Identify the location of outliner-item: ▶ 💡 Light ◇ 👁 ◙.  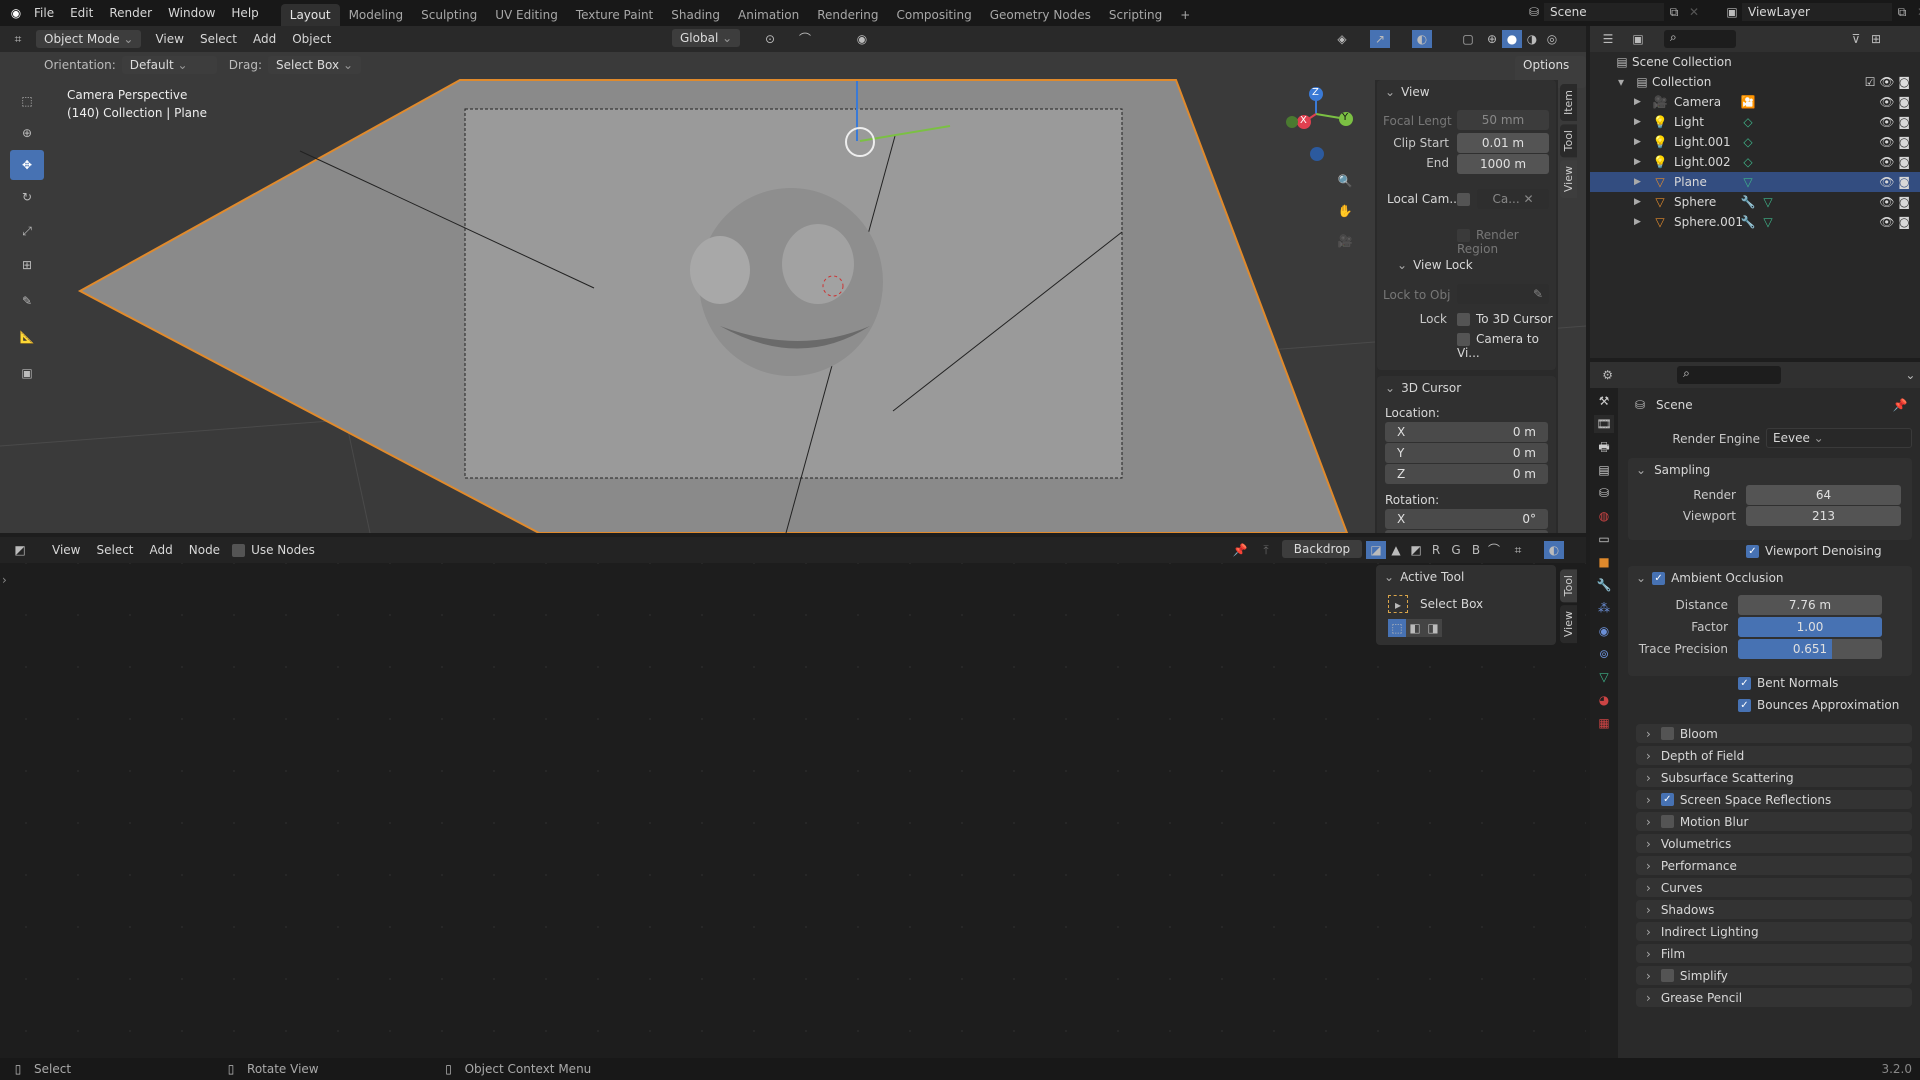
(1755, 122).